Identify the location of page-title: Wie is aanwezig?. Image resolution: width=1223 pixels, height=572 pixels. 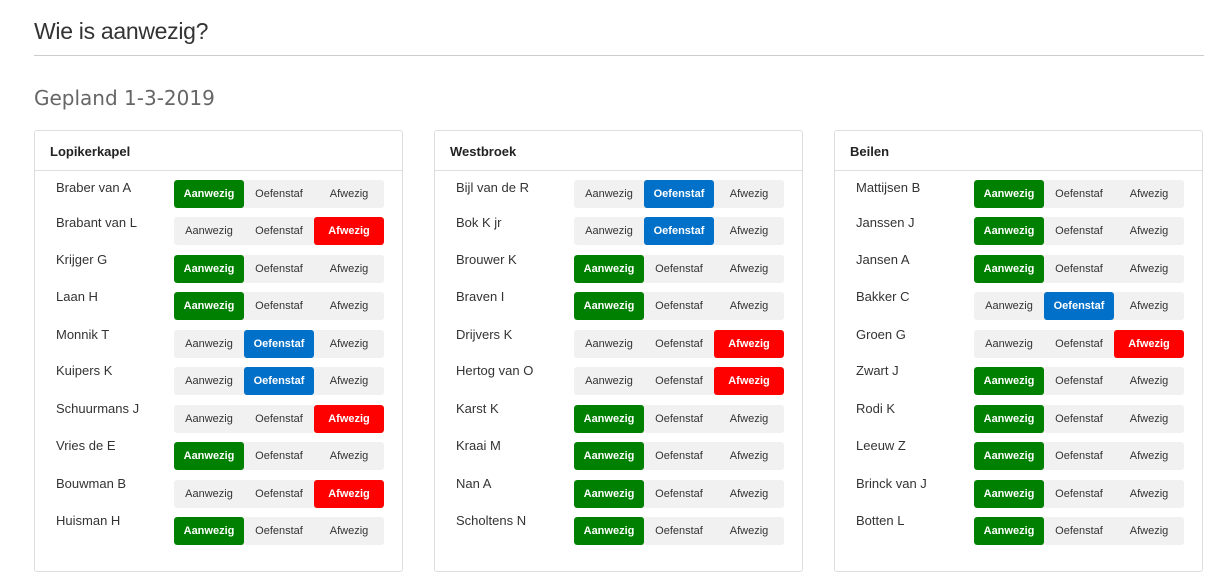
(121, 31).